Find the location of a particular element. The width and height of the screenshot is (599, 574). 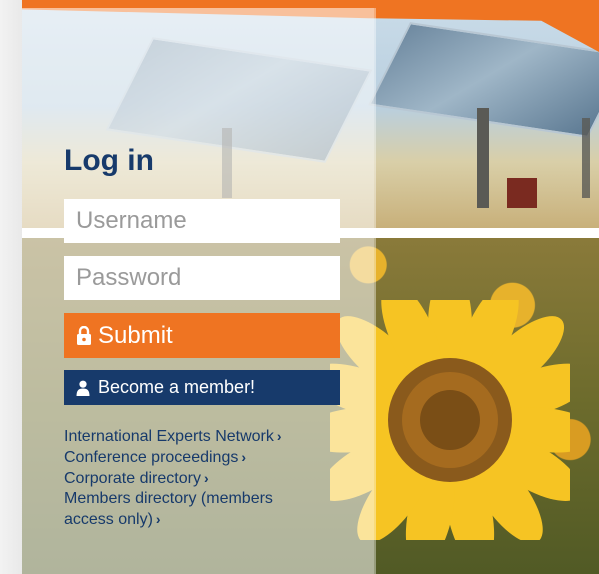

become-member-label: Become a member! is located at coordinates (177, 387).